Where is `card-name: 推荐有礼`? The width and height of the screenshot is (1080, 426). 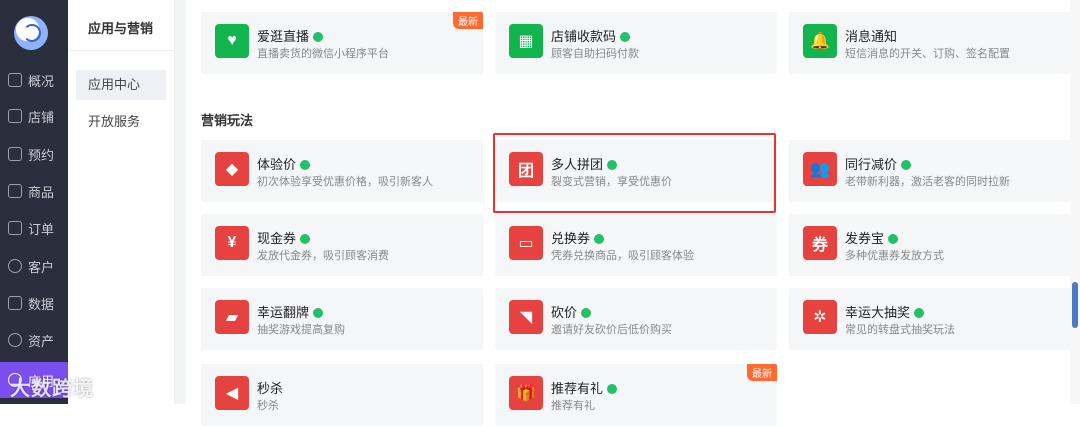
card-name: 推荐有礼 is located at coordinates (577, 388).